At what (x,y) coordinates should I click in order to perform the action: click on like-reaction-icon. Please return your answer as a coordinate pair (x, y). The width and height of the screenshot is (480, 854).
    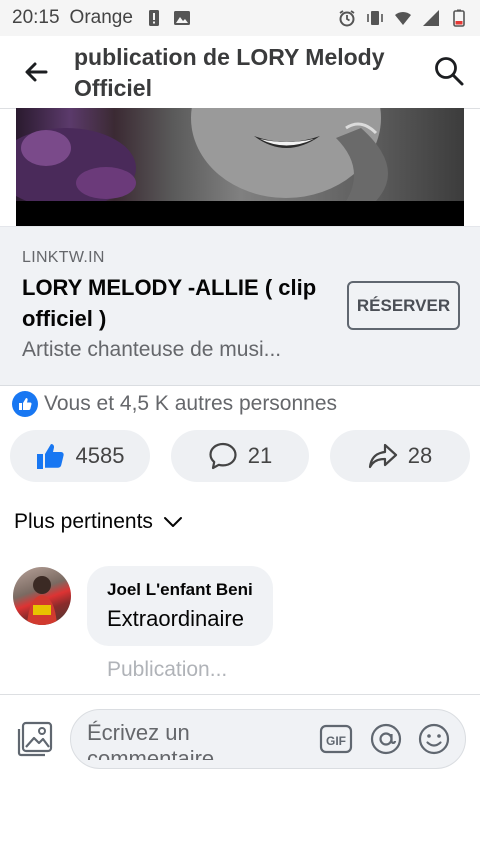
    Looking at the image, I should click on (25, 404).